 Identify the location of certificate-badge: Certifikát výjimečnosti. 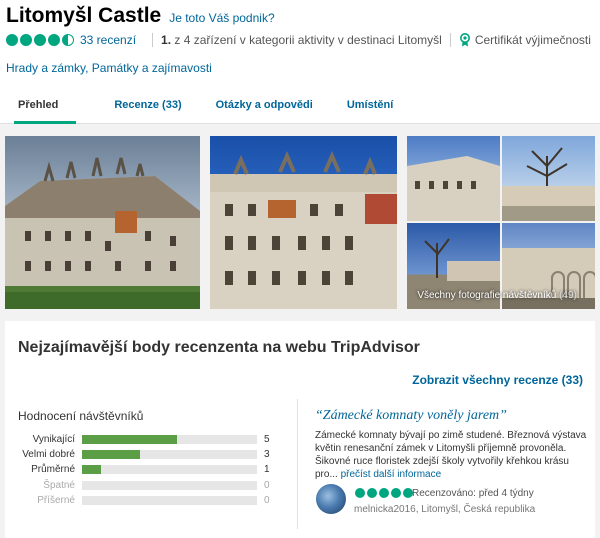
(525, 40).